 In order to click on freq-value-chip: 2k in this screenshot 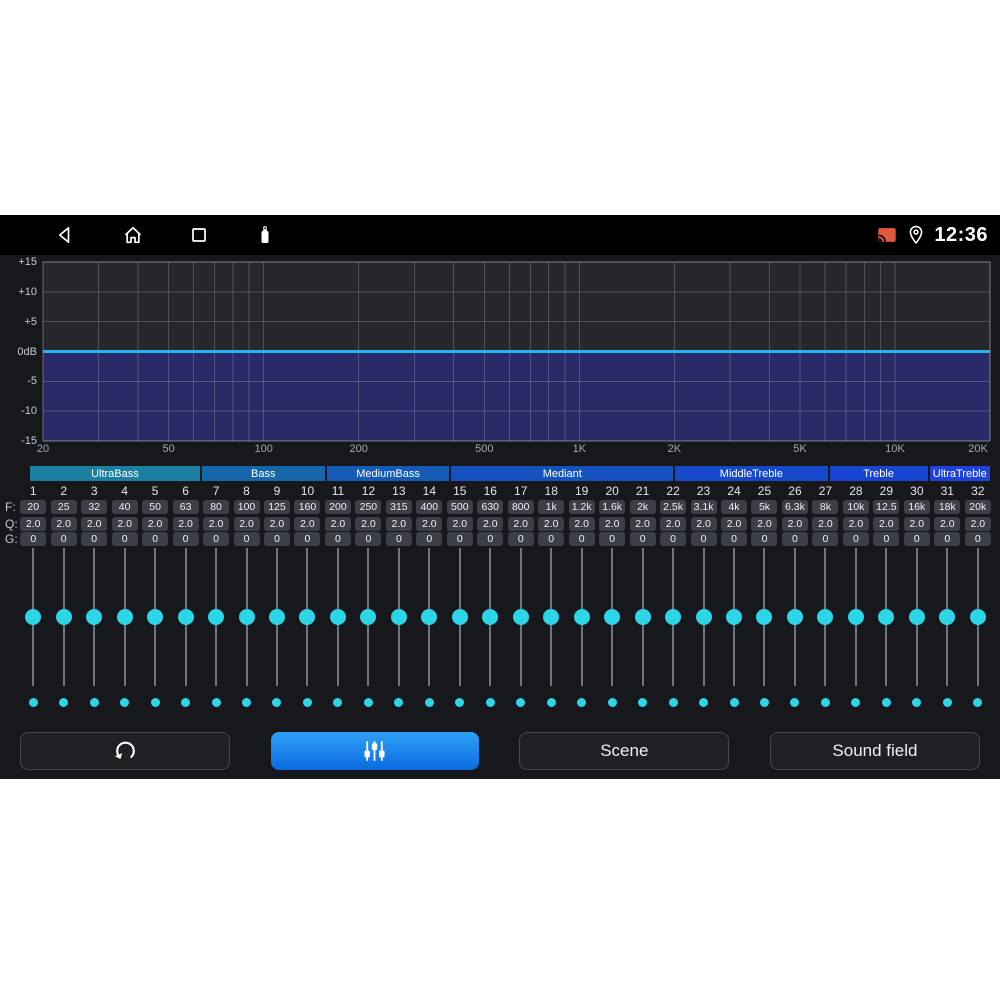, I will do `click(642, 507)`.